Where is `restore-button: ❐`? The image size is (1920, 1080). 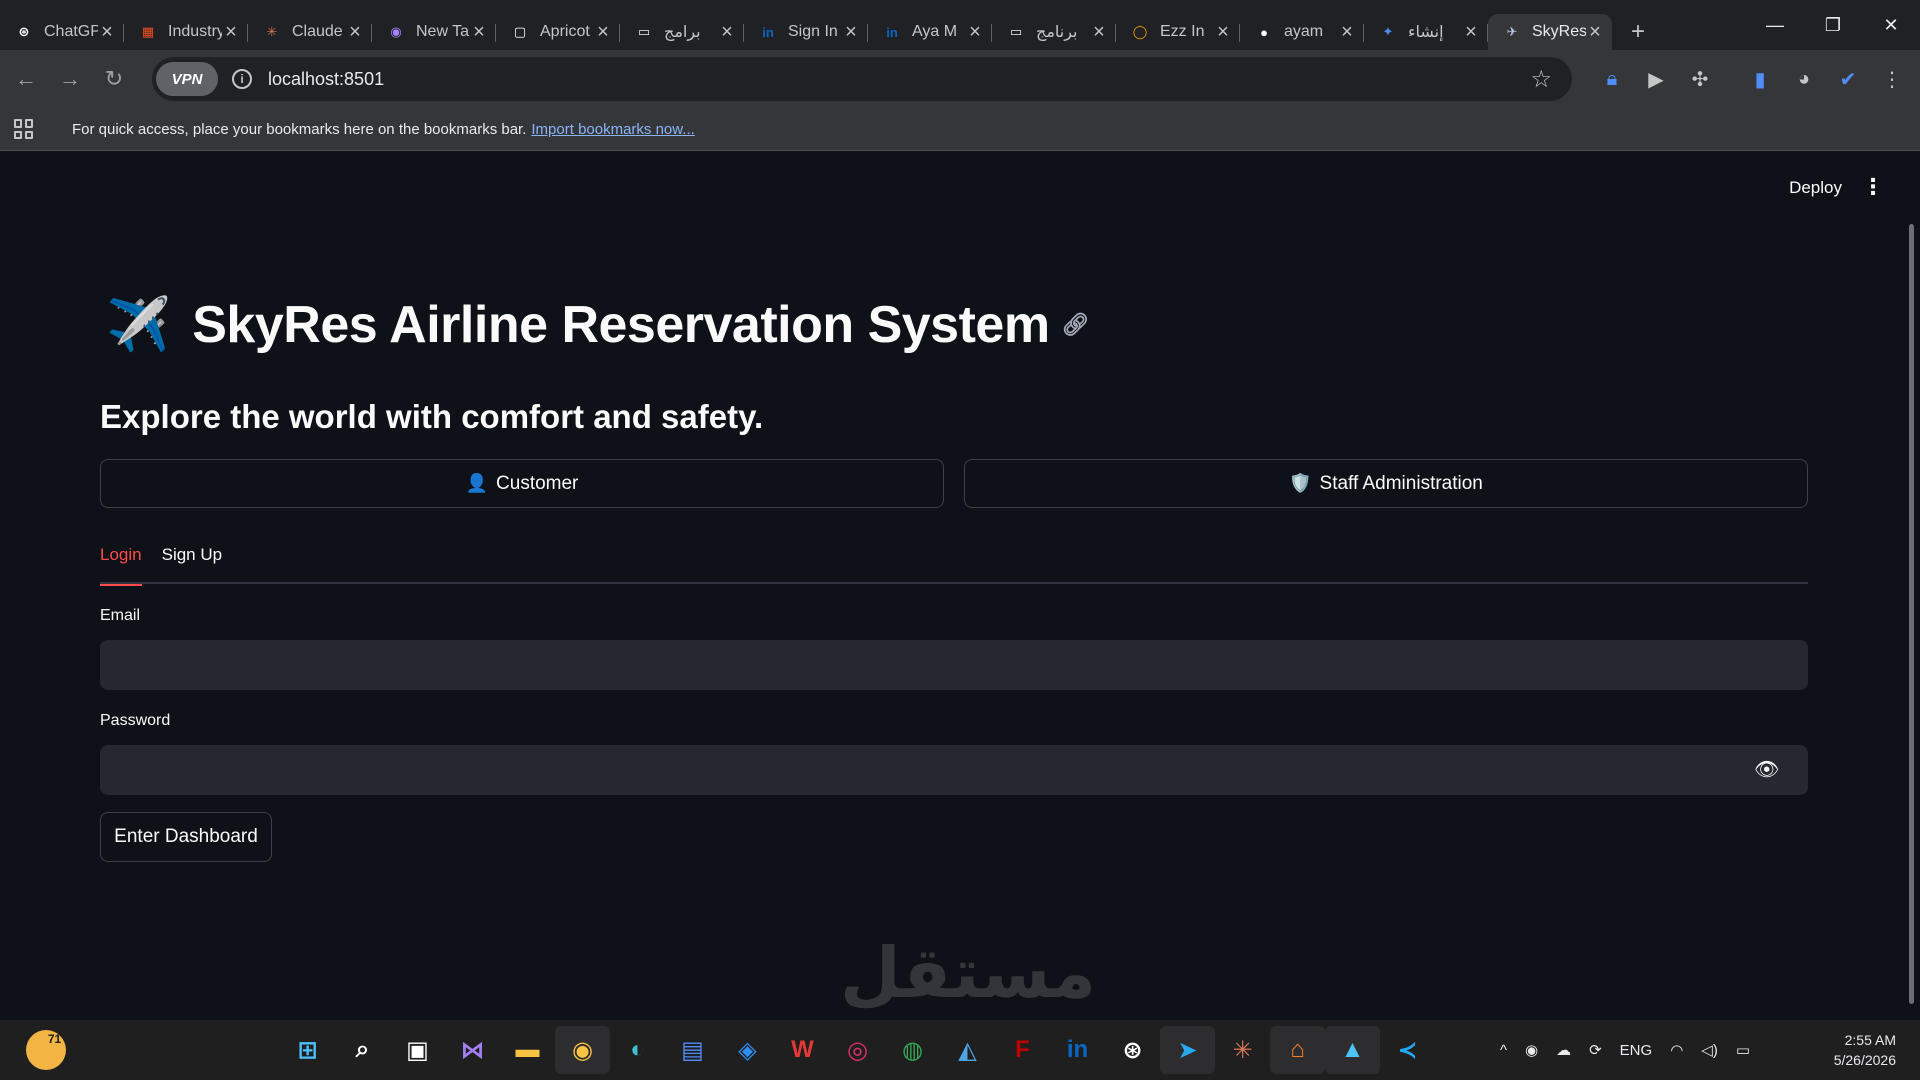
restore-button: ❐ is located at coordinates (1833, 25).